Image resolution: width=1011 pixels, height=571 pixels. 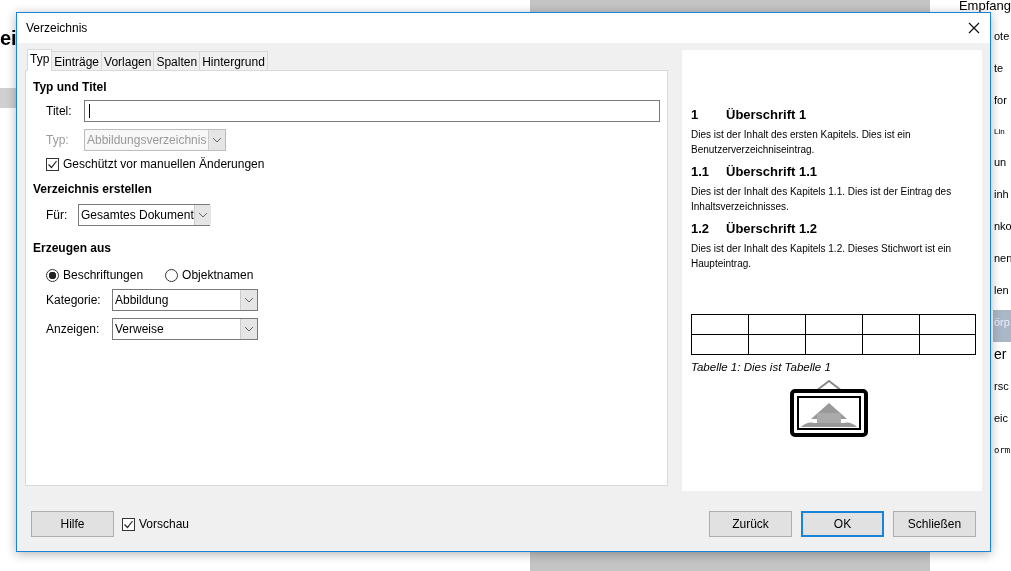 I want to click on list-item: orm, so click(x=1002, y=454).